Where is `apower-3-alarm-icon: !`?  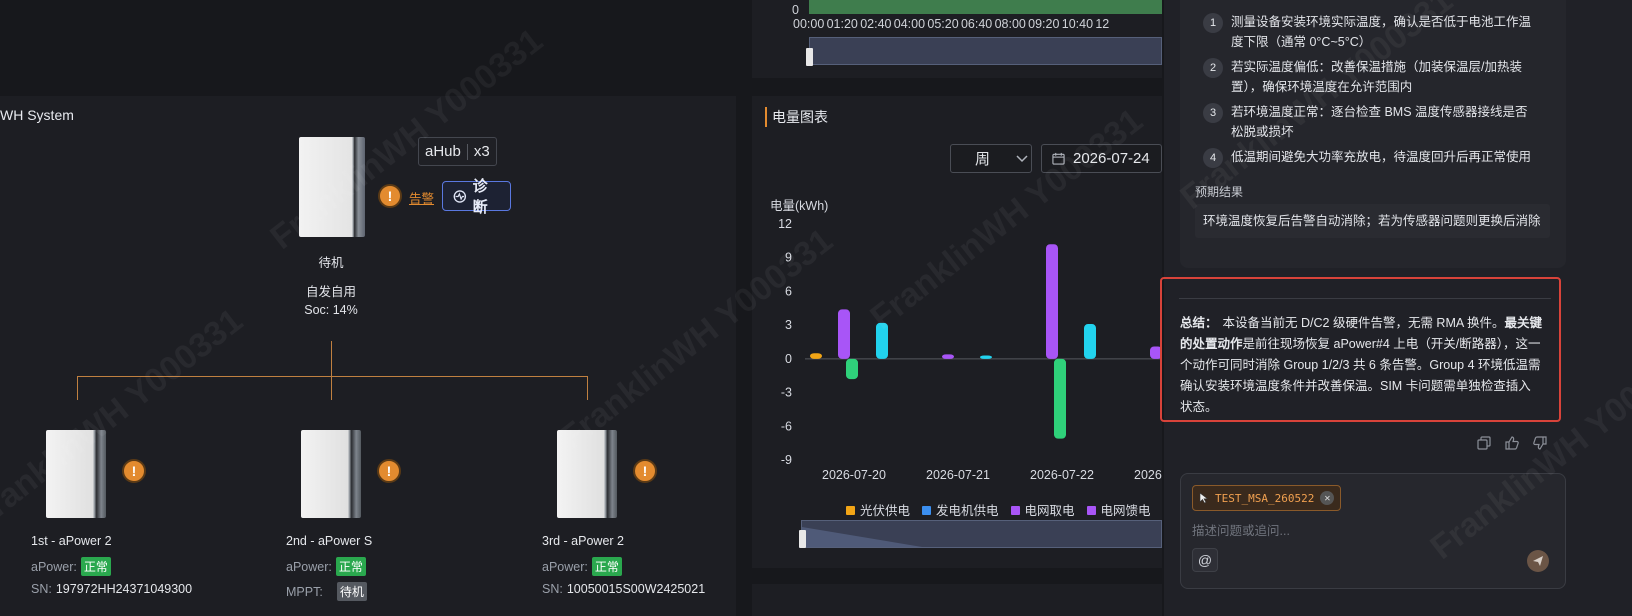 apower-3-alarm-icon: ! is located at coordinates (645, 471).